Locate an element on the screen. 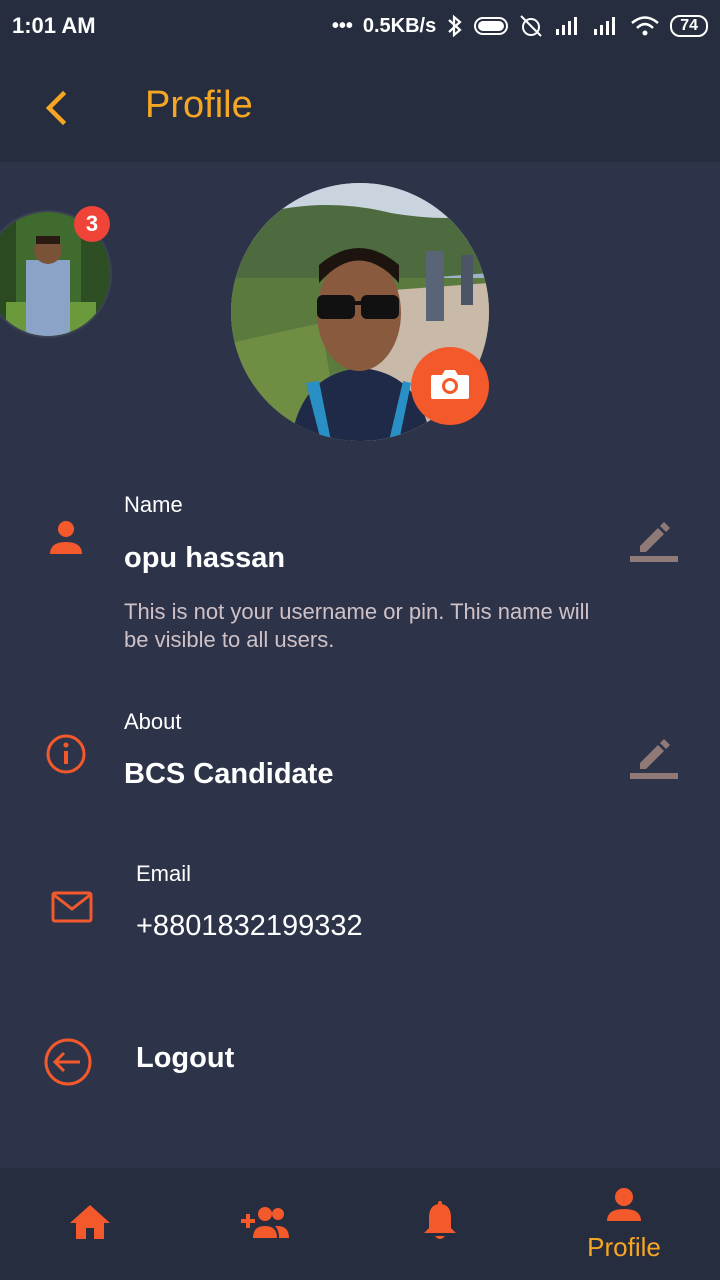 This screenshot has height=1280, width=720. bell-icon is located at coordinates (440, 1224).